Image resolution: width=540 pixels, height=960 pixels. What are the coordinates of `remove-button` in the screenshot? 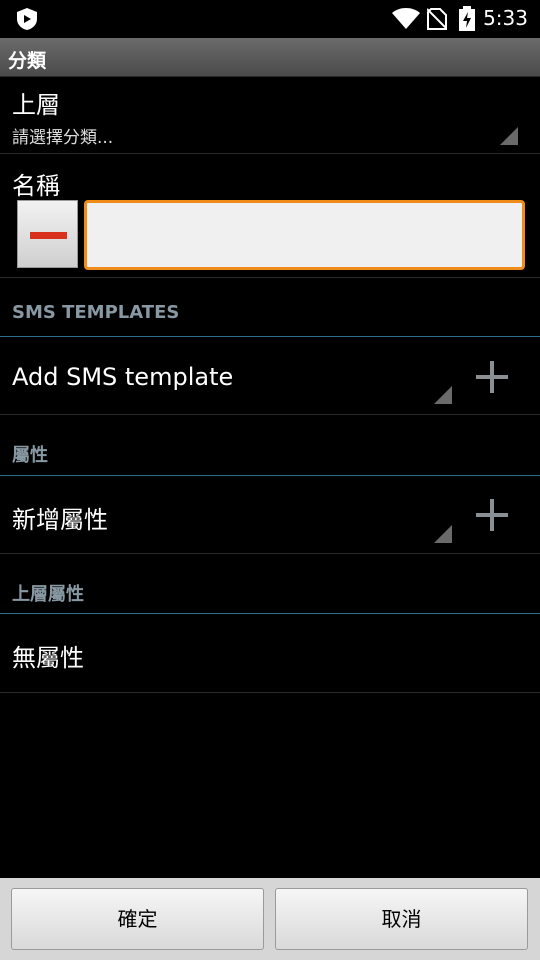 It's located at (47, 234).